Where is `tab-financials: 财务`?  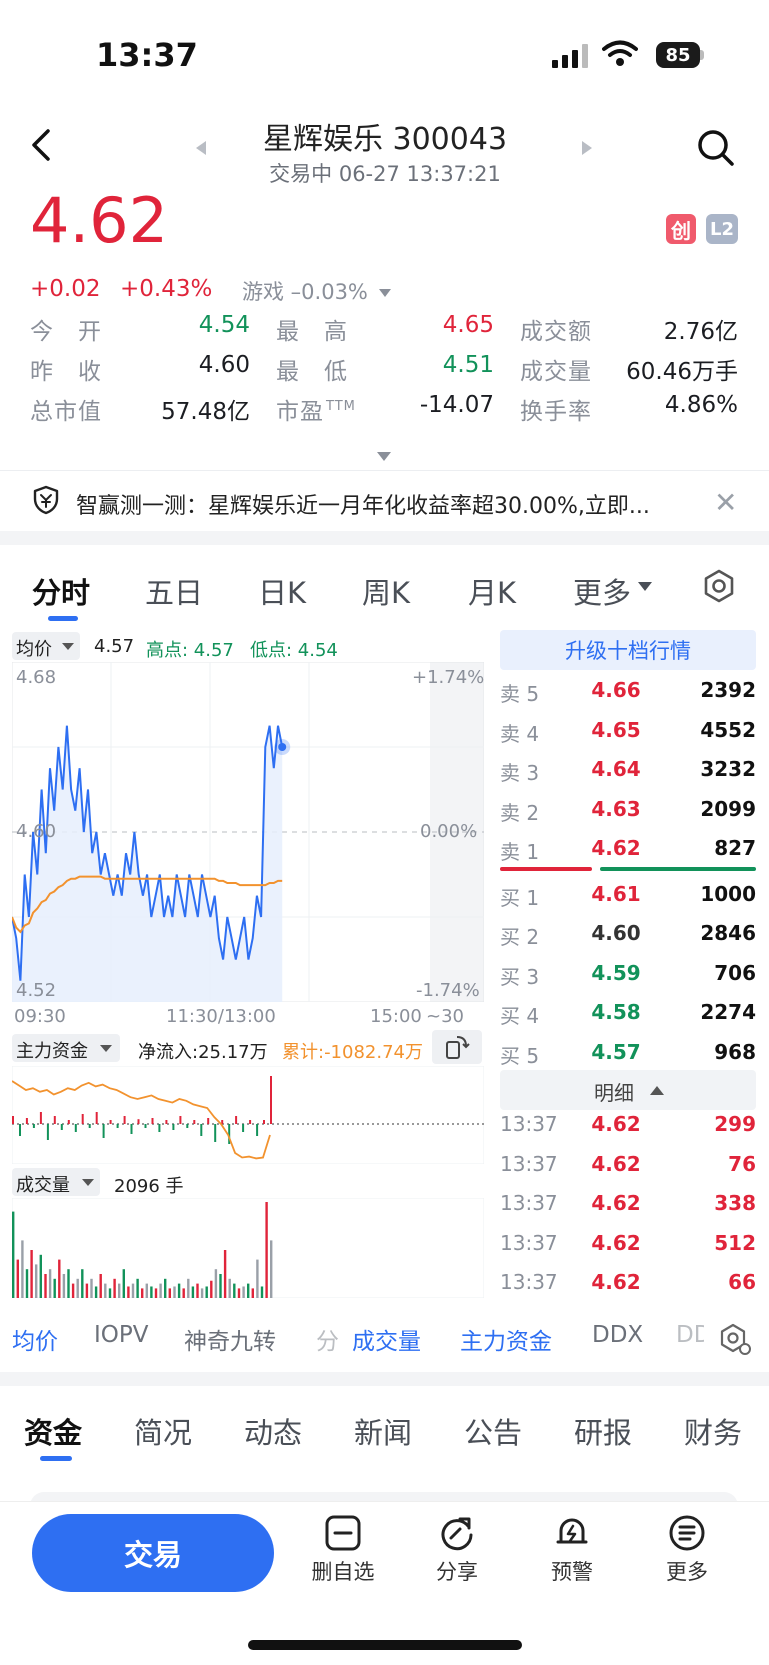
tab-financials: 财务 is located at coordinates (713, 1431).